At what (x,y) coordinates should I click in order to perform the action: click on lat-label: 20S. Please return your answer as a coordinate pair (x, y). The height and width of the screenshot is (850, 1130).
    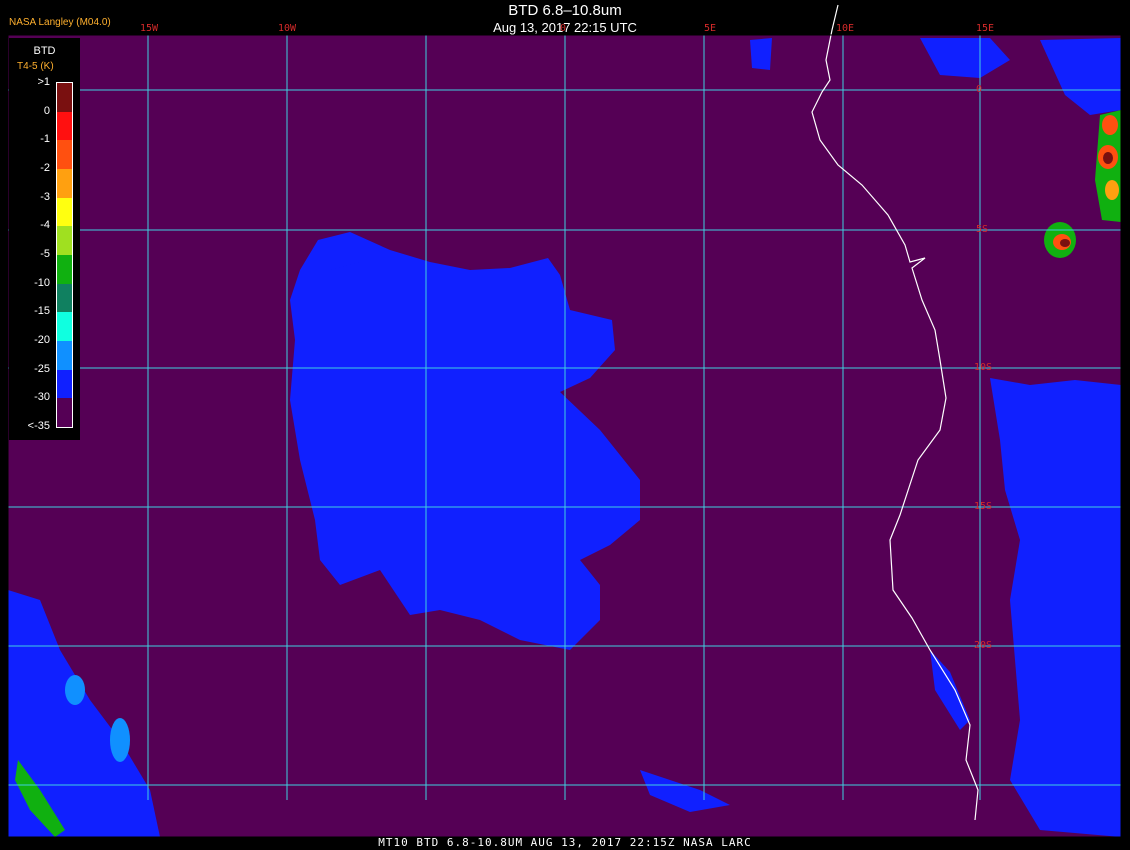
    Looking at the image, I should click on (983, 645).